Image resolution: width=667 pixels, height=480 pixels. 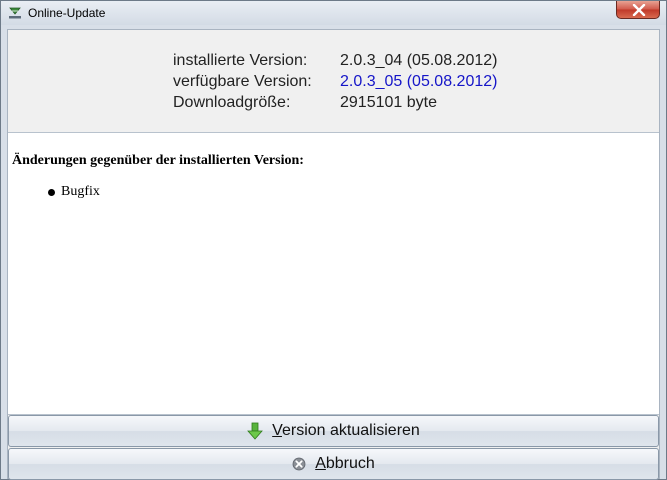 I want to click on cancel-circle-icon, so click(x=299, y=464).